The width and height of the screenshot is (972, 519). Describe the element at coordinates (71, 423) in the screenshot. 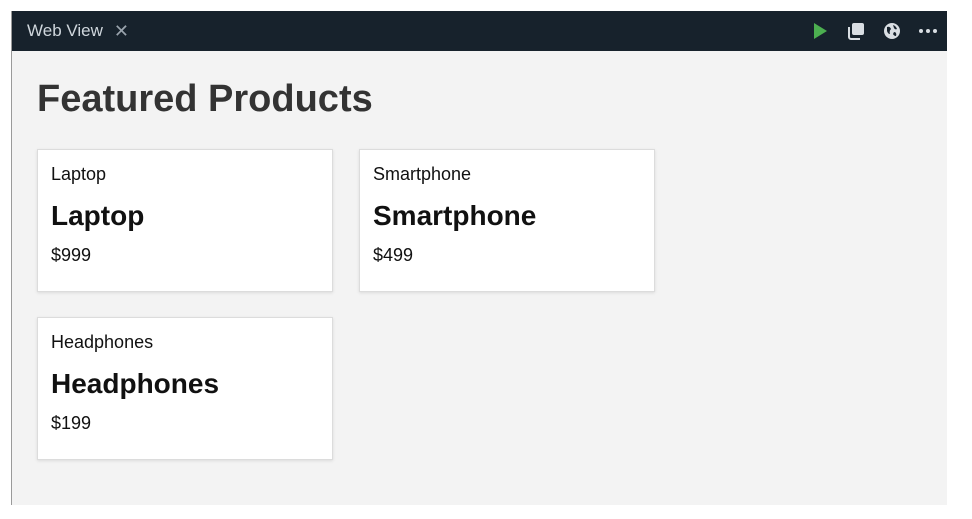

I see `product-price: $199` at that location.